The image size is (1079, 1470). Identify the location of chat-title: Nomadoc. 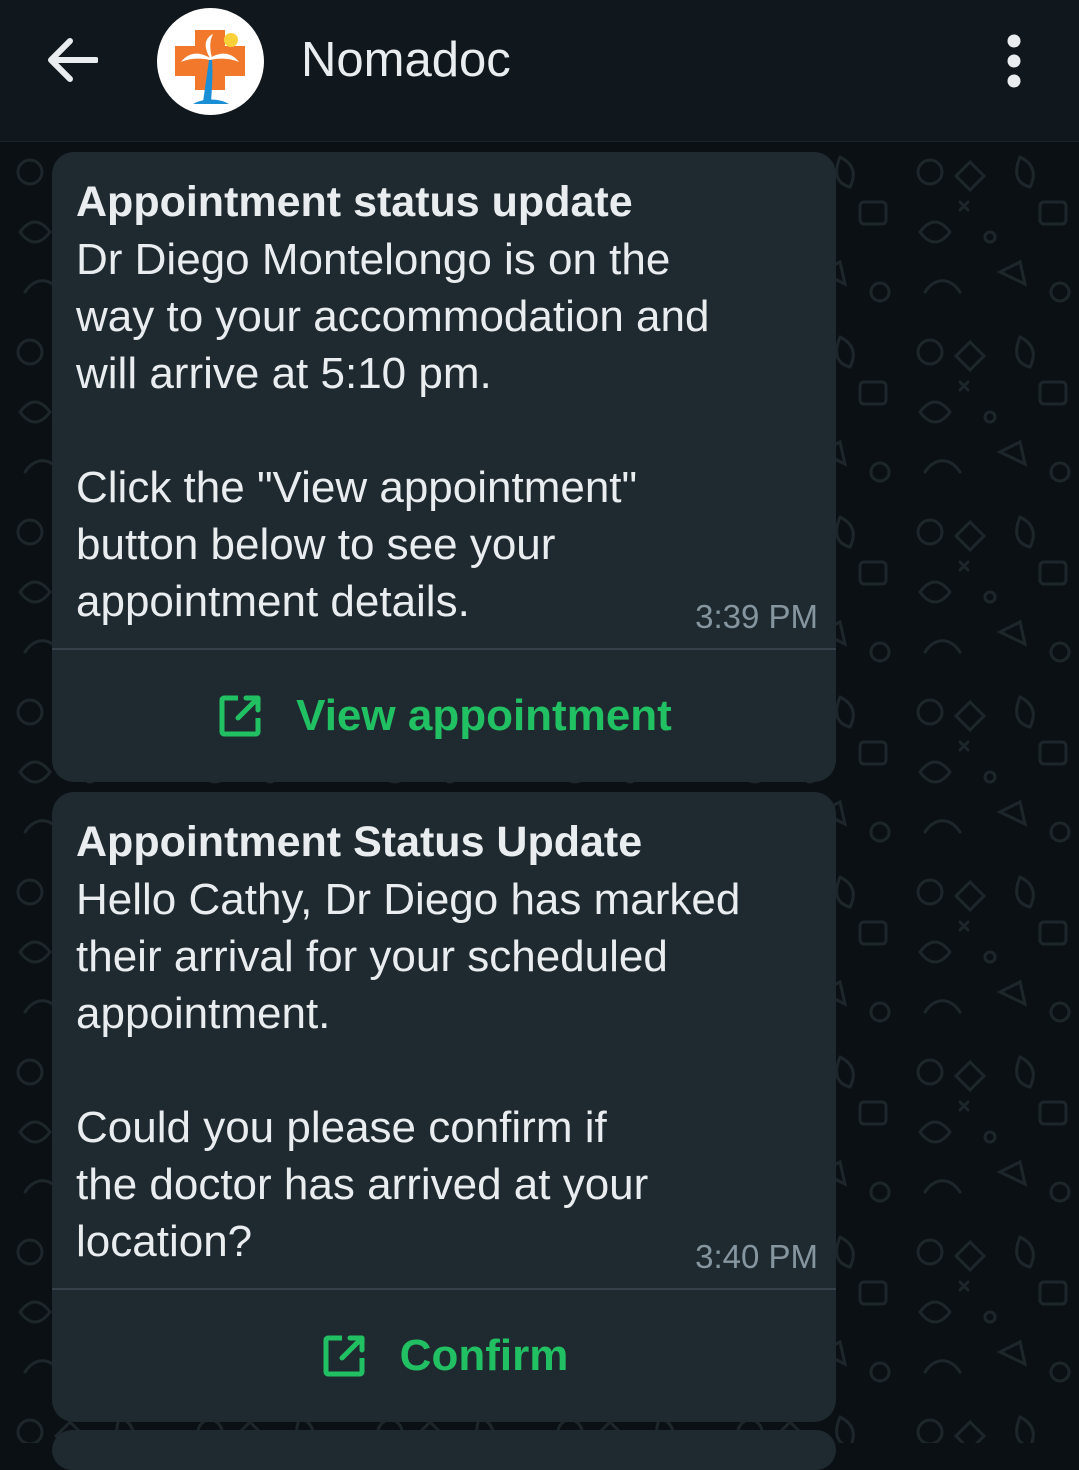
(406, 60).